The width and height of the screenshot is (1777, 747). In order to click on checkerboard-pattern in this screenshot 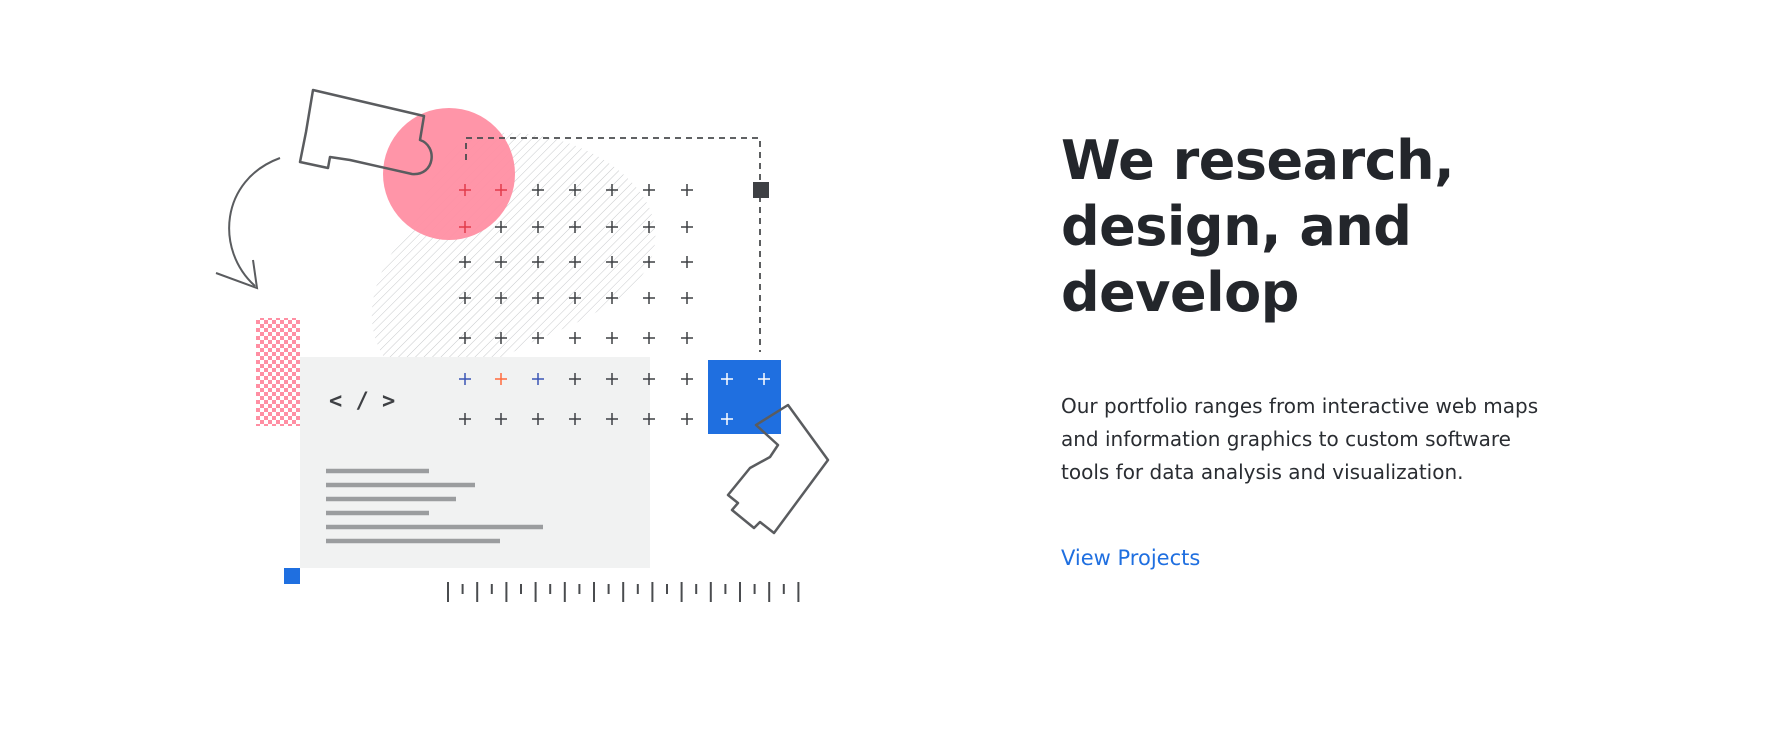, I will do `click(278, 372)`.